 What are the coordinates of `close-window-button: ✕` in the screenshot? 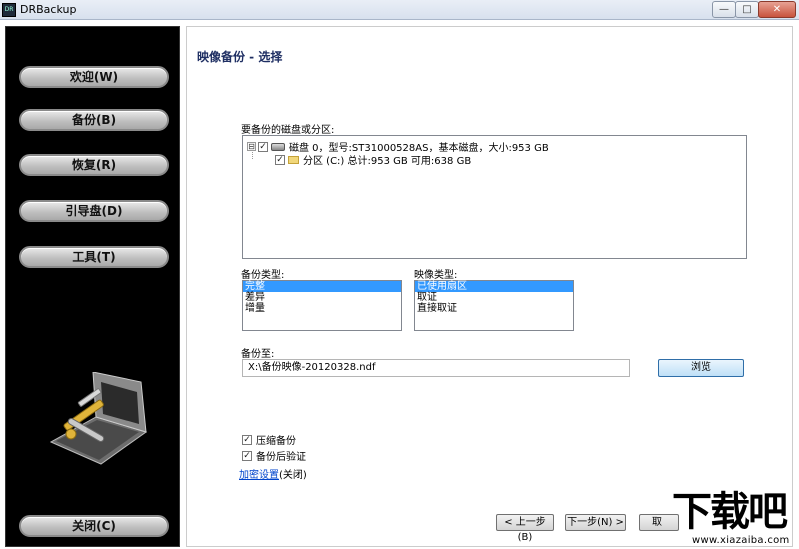 It's located at (777, 9).